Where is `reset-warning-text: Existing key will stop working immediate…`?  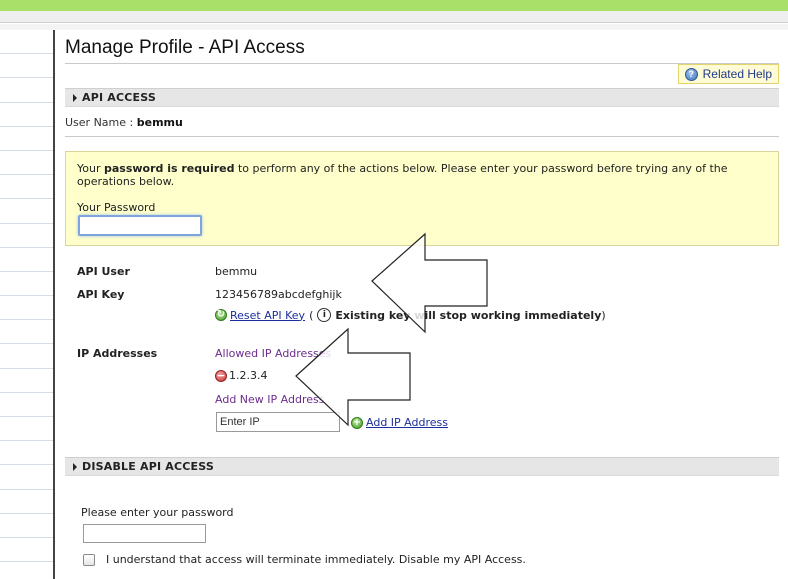
reset-warning-text: Existing key will stop working immediate… is located at coordinates (468, 315).